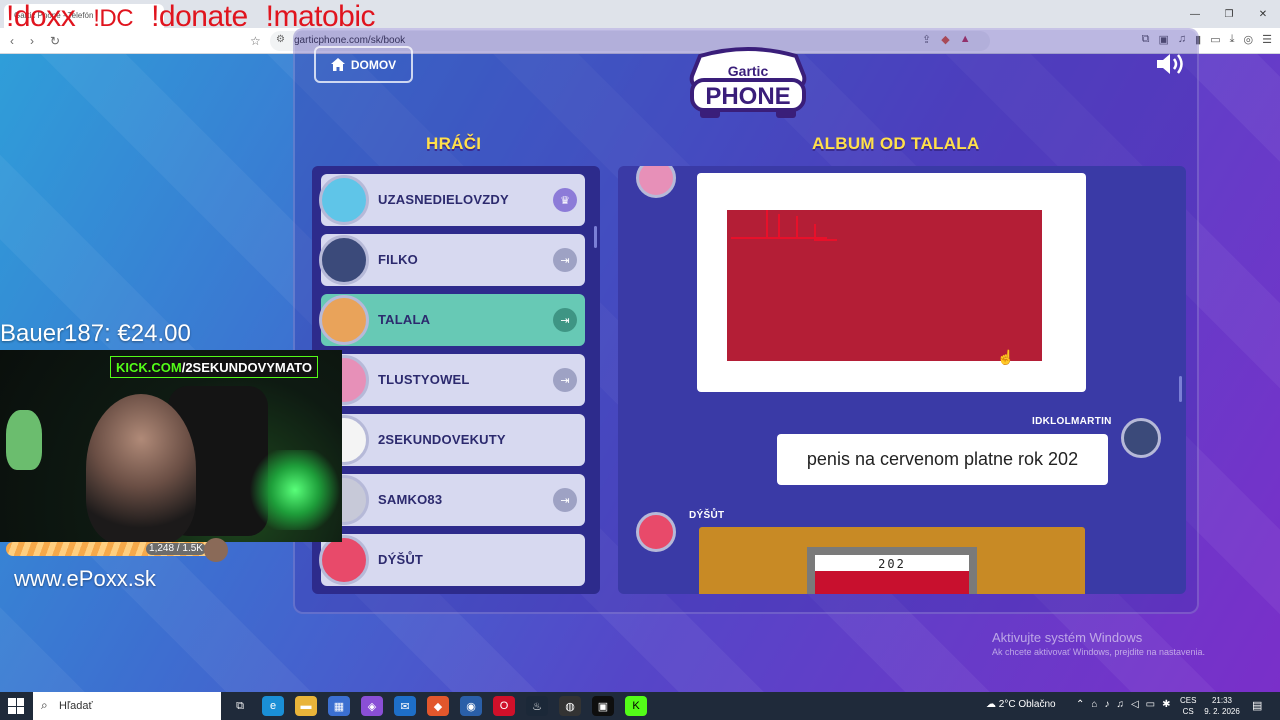  Describe the element at coordinates (1263, 14) in the screenshot. I see `close-window-button: ✕` at that location.